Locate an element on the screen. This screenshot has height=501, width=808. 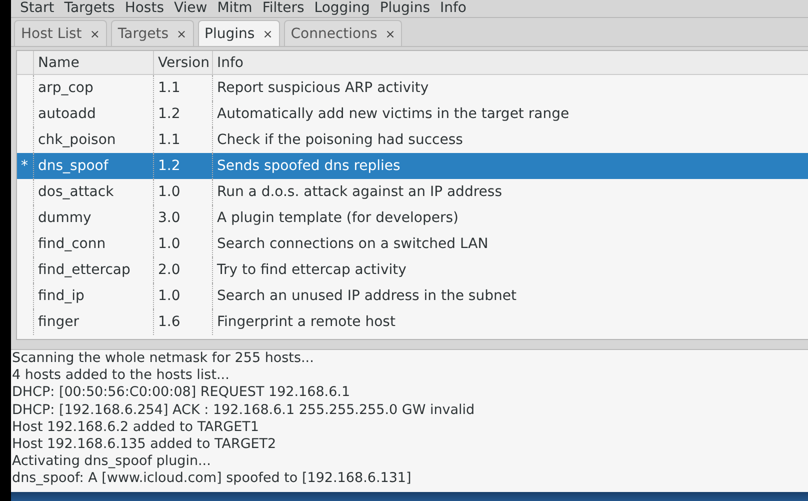
menu-item: Info is located at coordinates (453, 8).